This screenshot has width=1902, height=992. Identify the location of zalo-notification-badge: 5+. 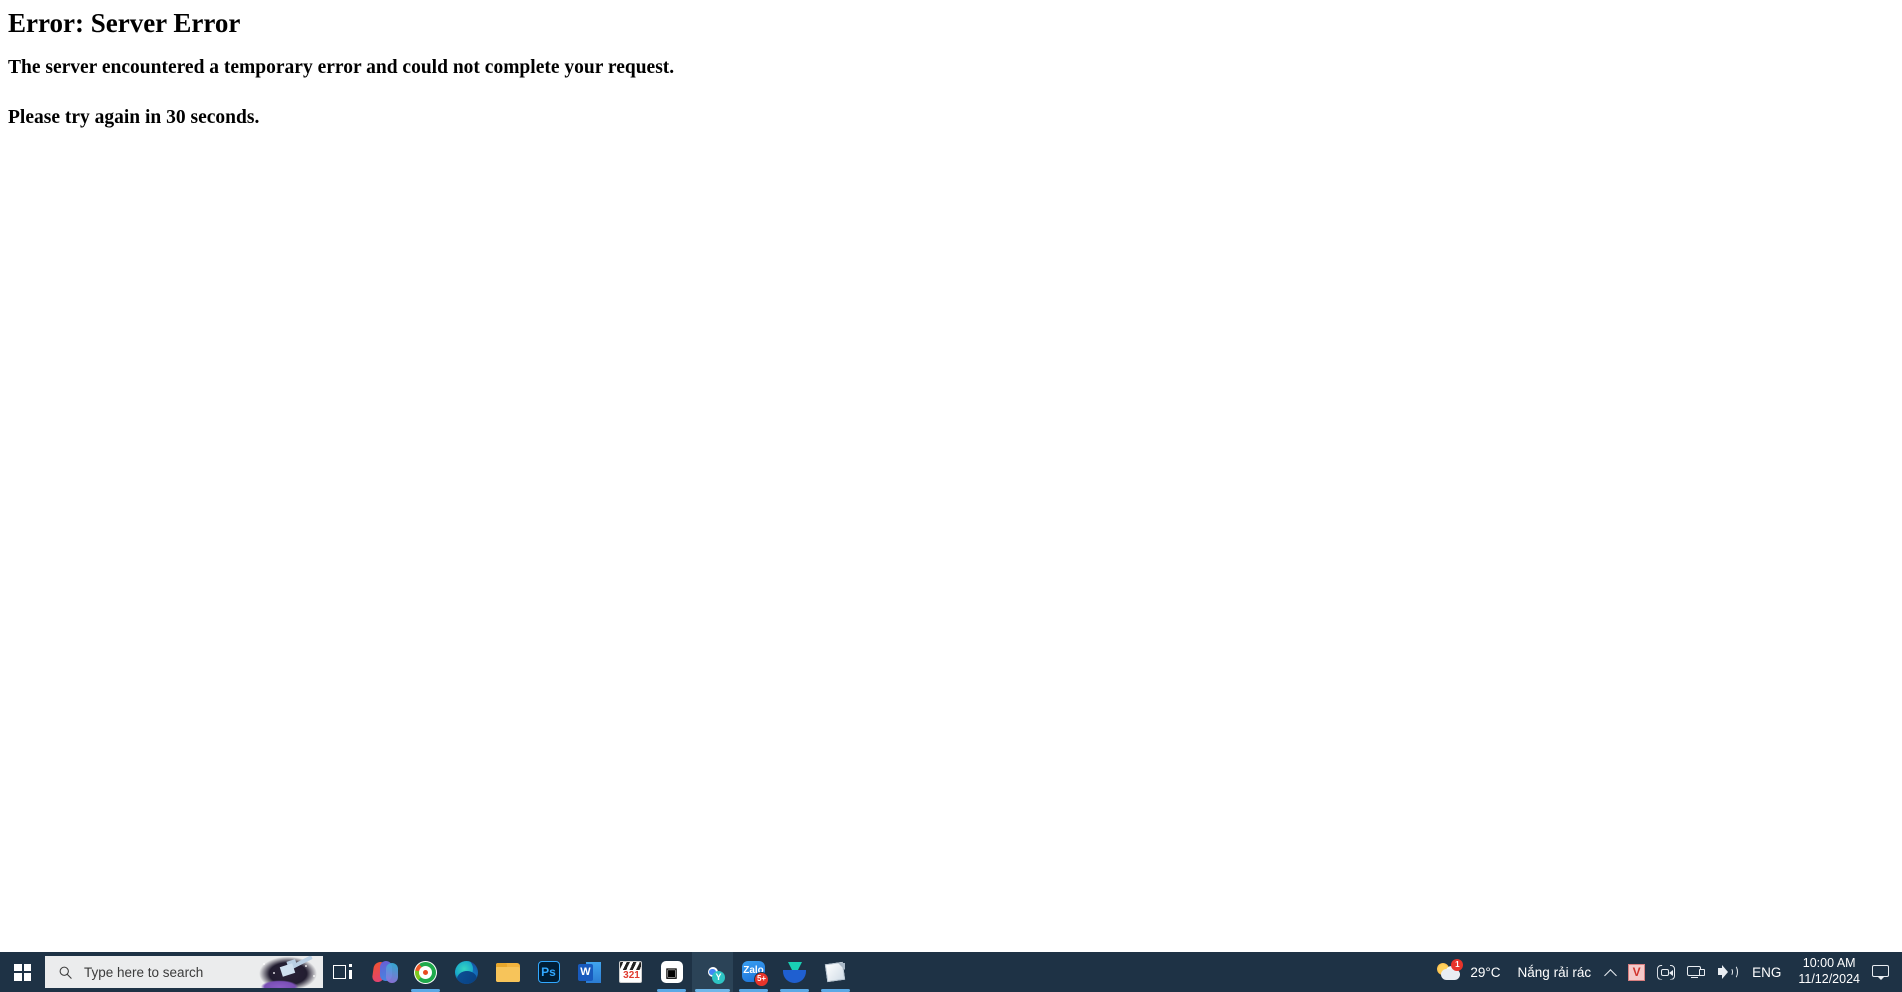
(761, 979).